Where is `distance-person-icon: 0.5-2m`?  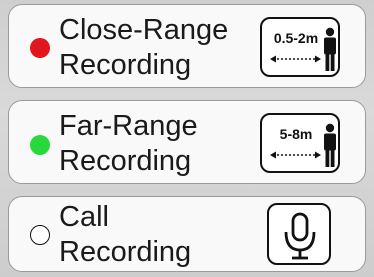 distance-person-icon: 0.5-2m is located at coordinates (300, 47).